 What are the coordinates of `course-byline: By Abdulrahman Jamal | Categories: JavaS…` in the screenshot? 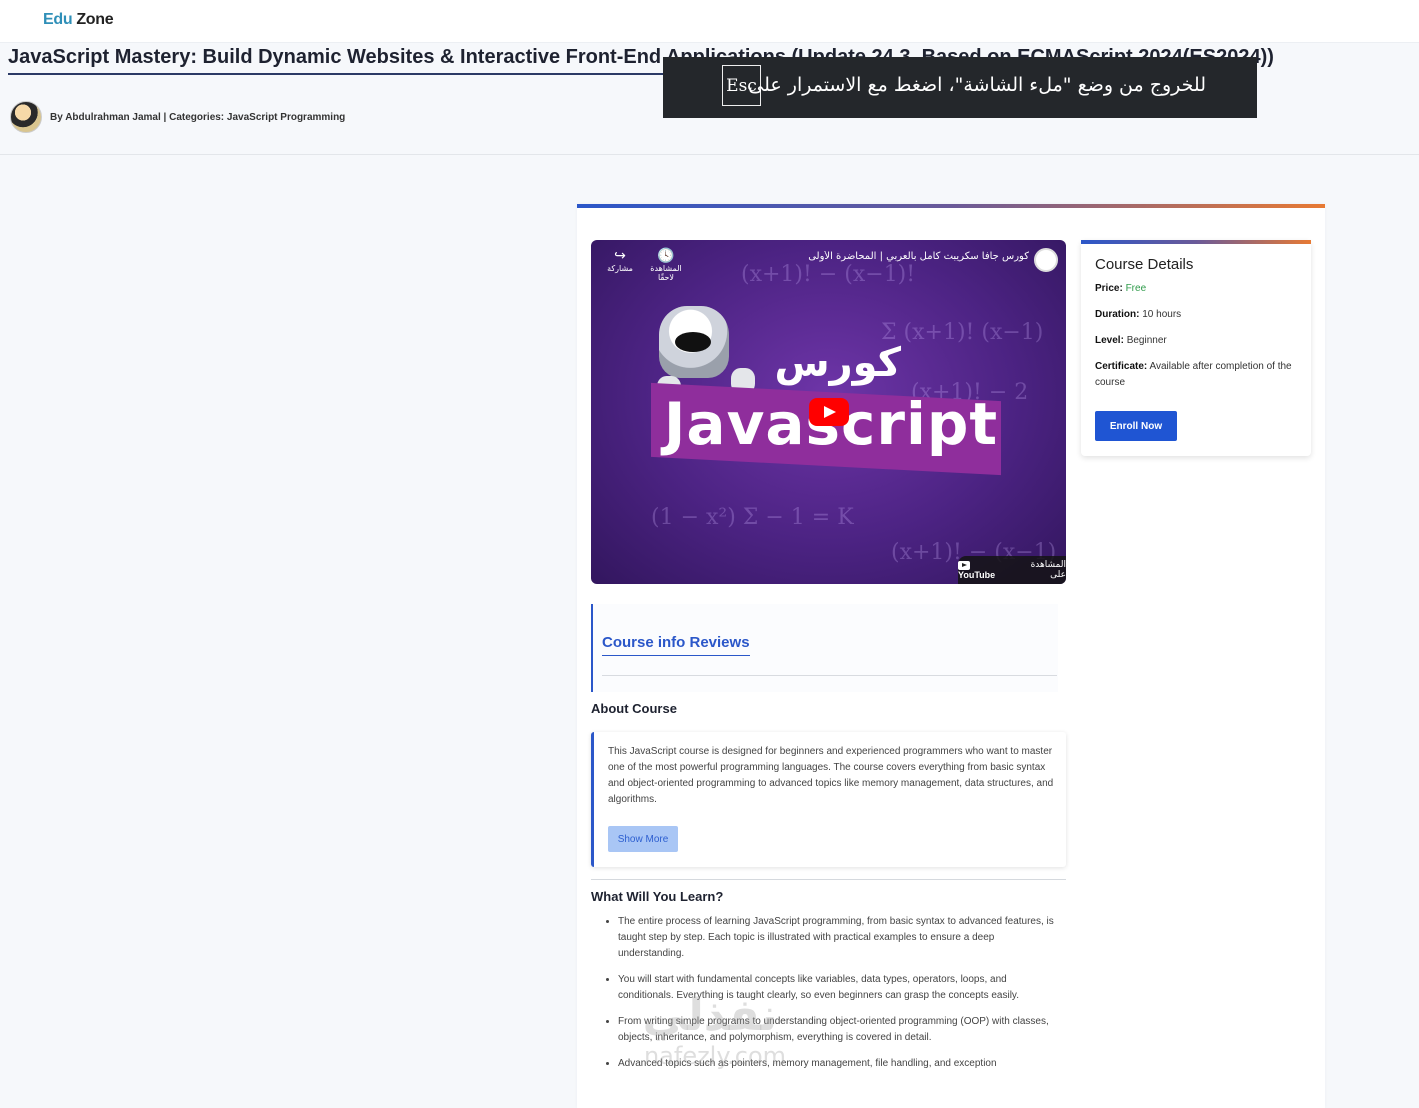 It's located at (198, 117).